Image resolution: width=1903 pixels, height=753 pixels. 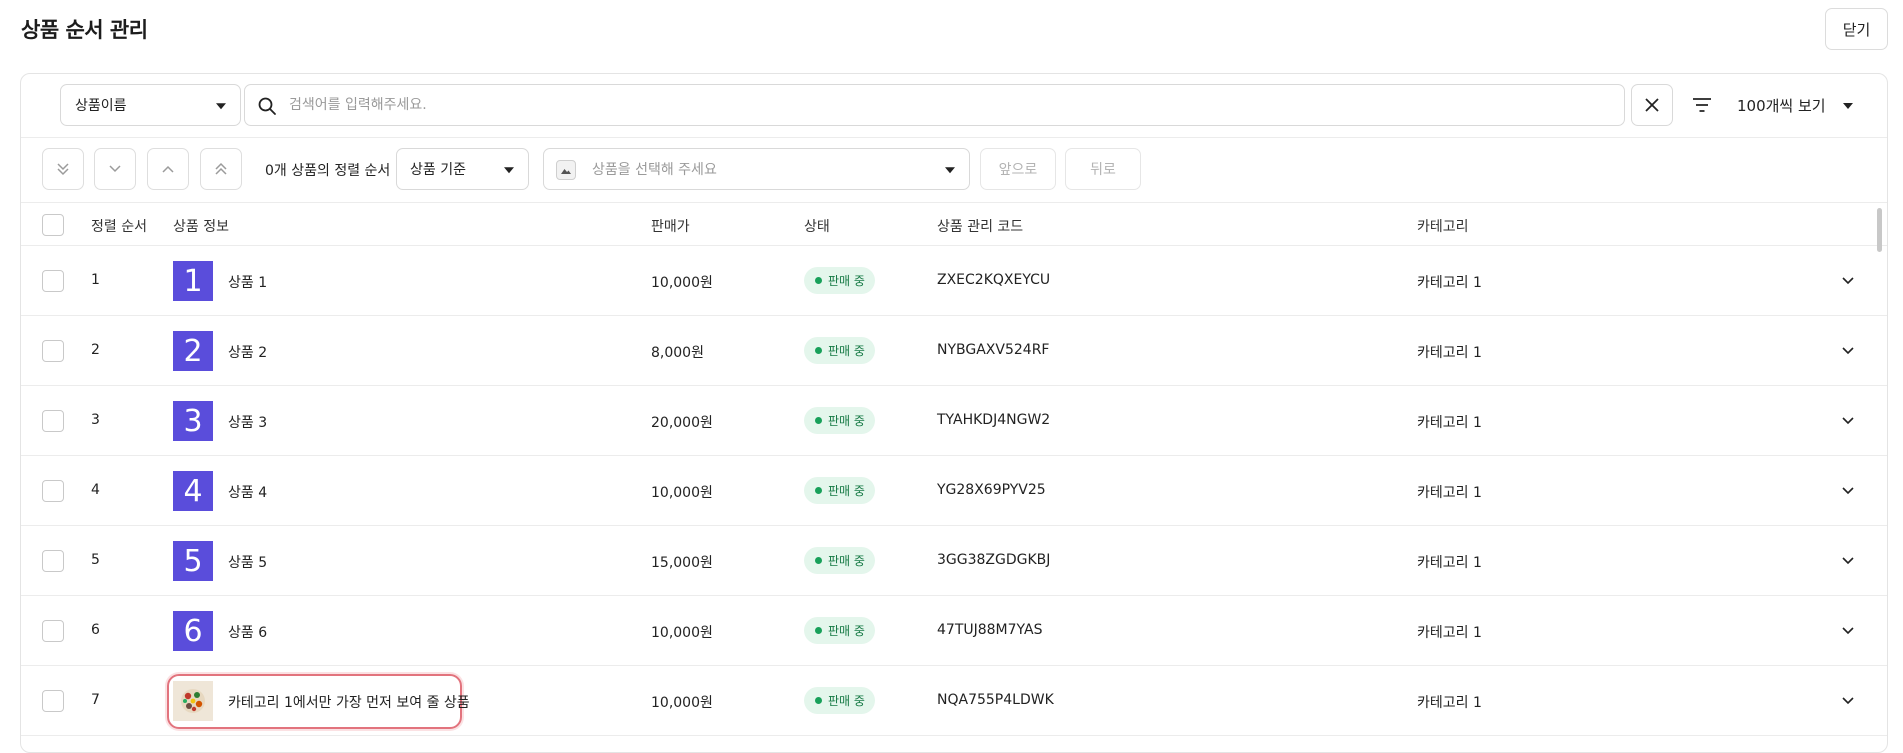 I want to click on product-code: ZXEC2KQXEYCU, so click(x=994, y=280).